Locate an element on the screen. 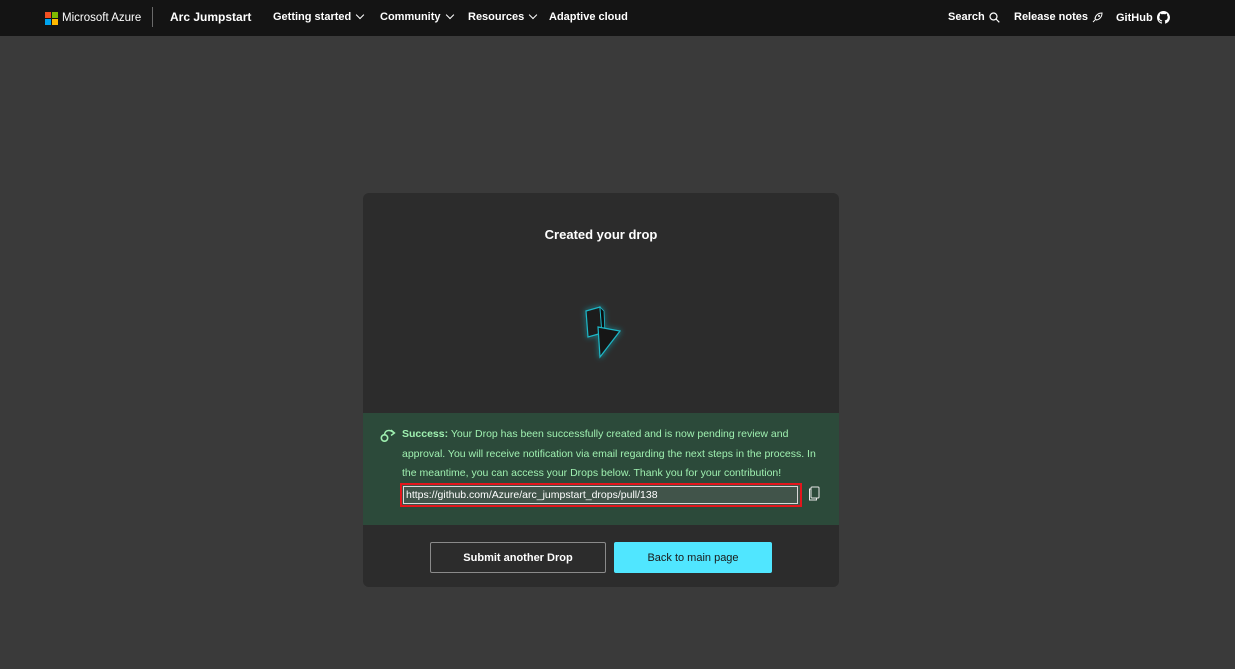  nav-community: Community is located at coordinates (417, 16).